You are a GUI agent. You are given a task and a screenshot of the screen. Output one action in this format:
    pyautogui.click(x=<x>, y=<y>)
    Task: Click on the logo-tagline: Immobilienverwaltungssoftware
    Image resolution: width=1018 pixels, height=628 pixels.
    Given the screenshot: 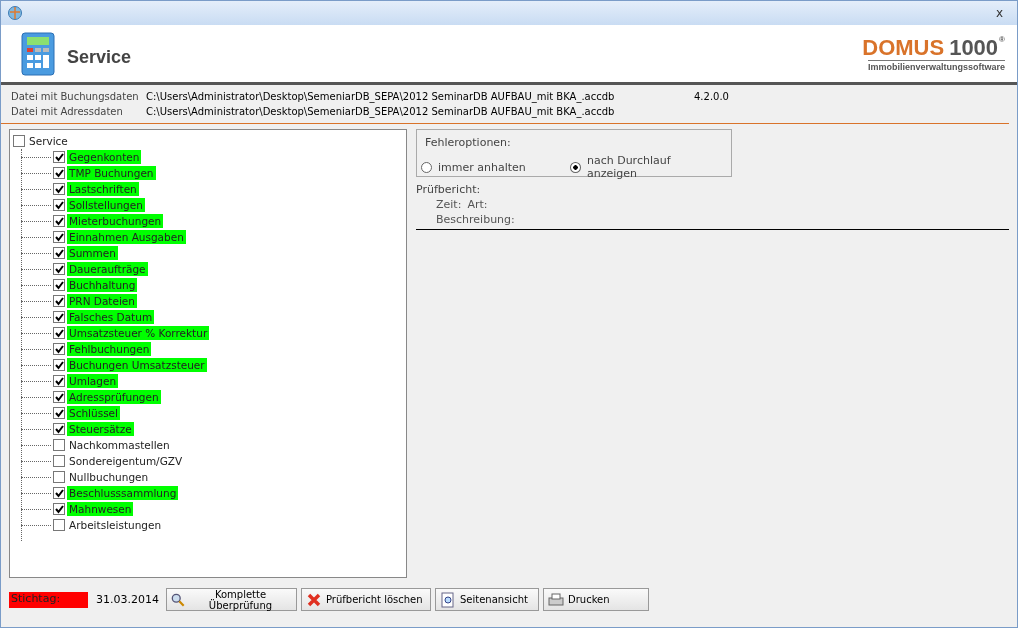 What is the action you would take?
    pyautogui.click(x=936, y=65)
    